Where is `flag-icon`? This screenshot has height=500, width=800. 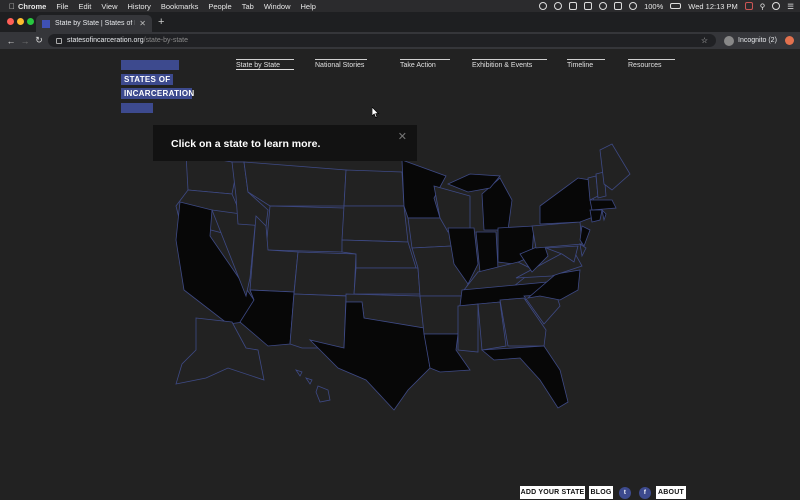 flag-icon is located at coordinates (748, 6).